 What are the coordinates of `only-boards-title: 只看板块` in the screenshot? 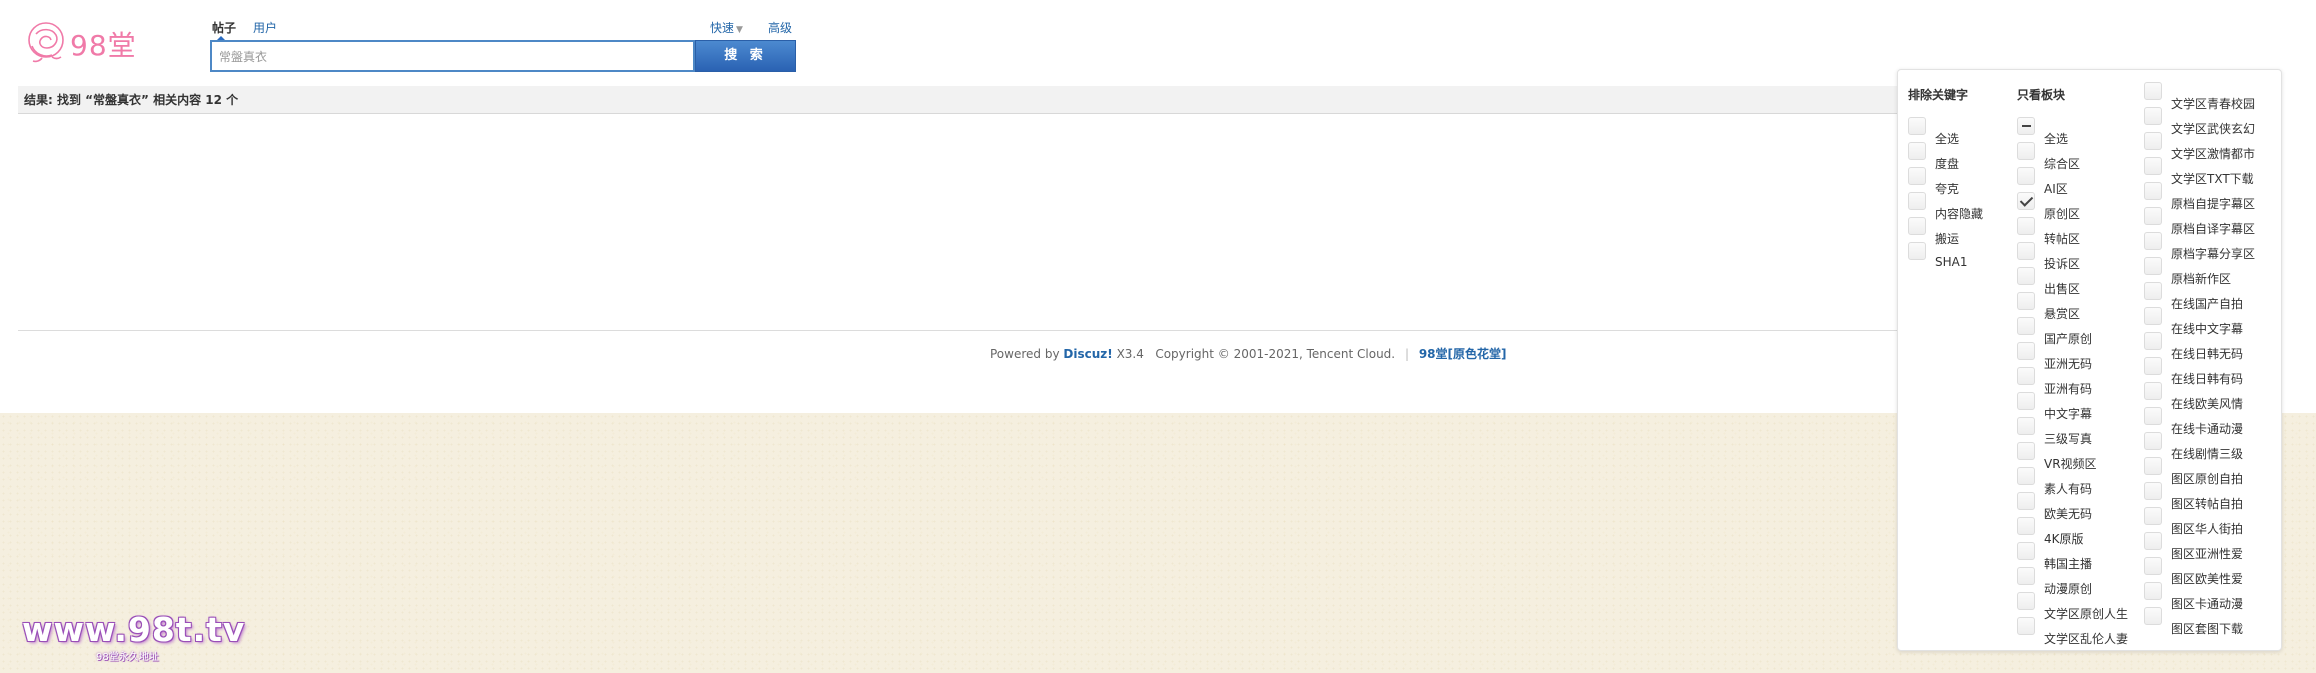 It's located at (2041, 95).